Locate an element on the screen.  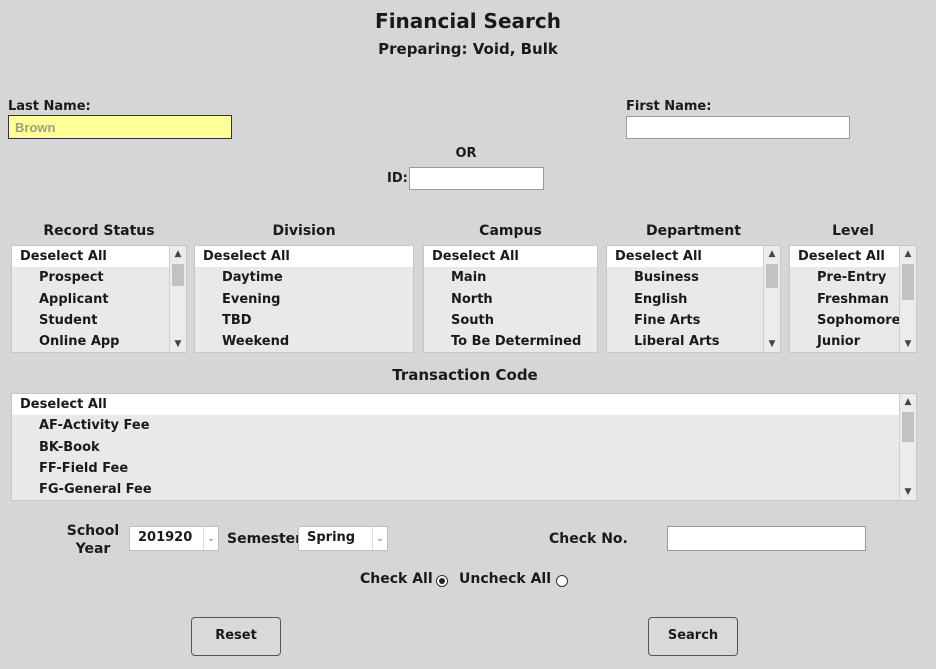
last-name-label: Last Name: is located at coordinates (49, 106).